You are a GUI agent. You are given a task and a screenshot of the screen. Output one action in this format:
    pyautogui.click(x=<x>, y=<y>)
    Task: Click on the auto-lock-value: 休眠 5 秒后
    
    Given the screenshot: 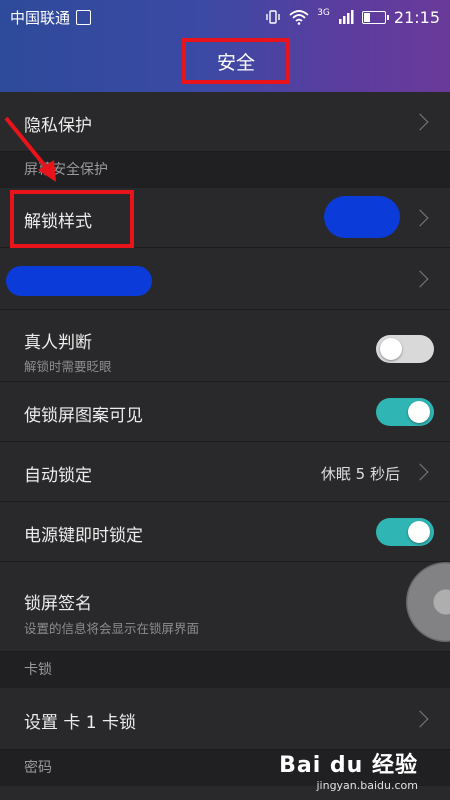 What is the action you would take?
    pyautogui.click(x=360, y=474)
    